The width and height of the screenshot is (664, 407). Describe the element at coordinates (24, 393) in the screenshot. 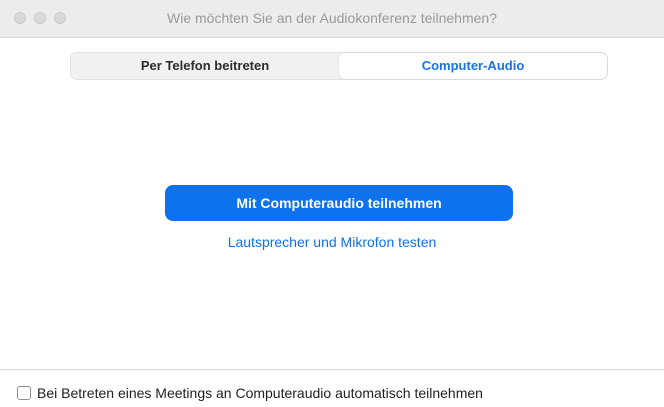

I see `auto-join-checkbox` at that location.